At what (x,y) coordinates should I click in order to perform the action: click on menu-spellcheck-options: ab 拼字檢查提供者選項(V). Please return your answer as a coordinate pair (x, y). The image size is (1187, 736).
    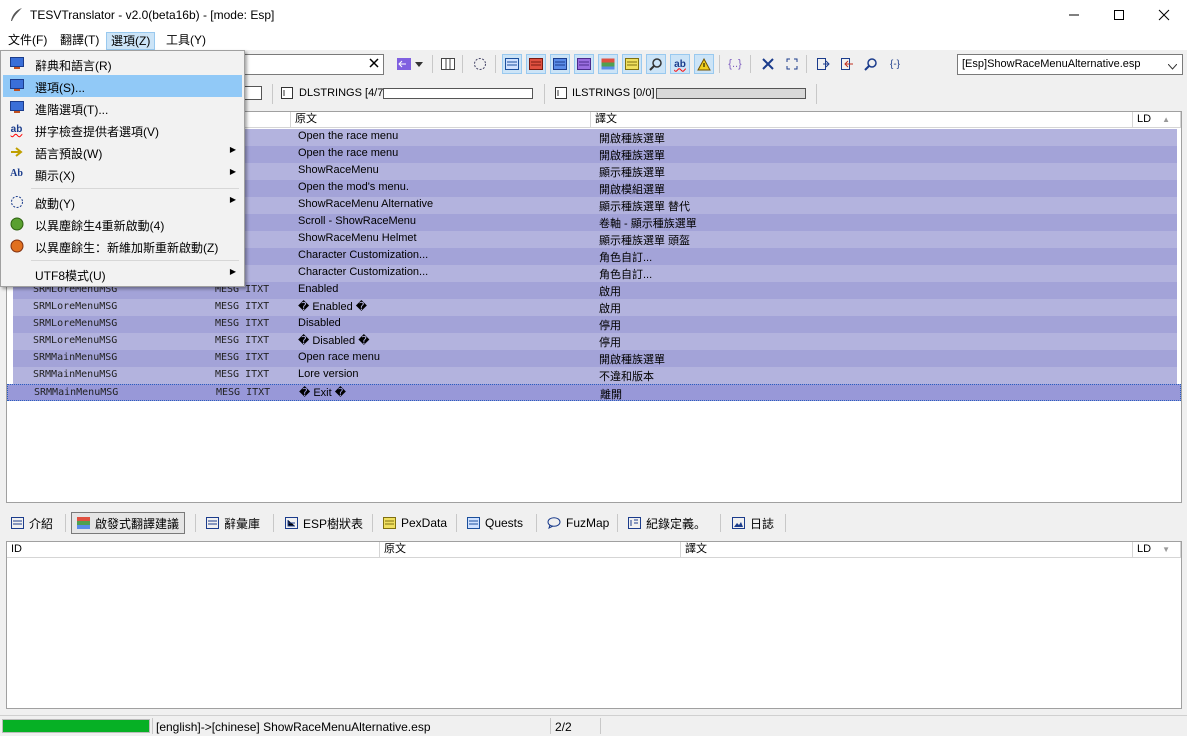
    Looking at the image, I should click on (122, 130).